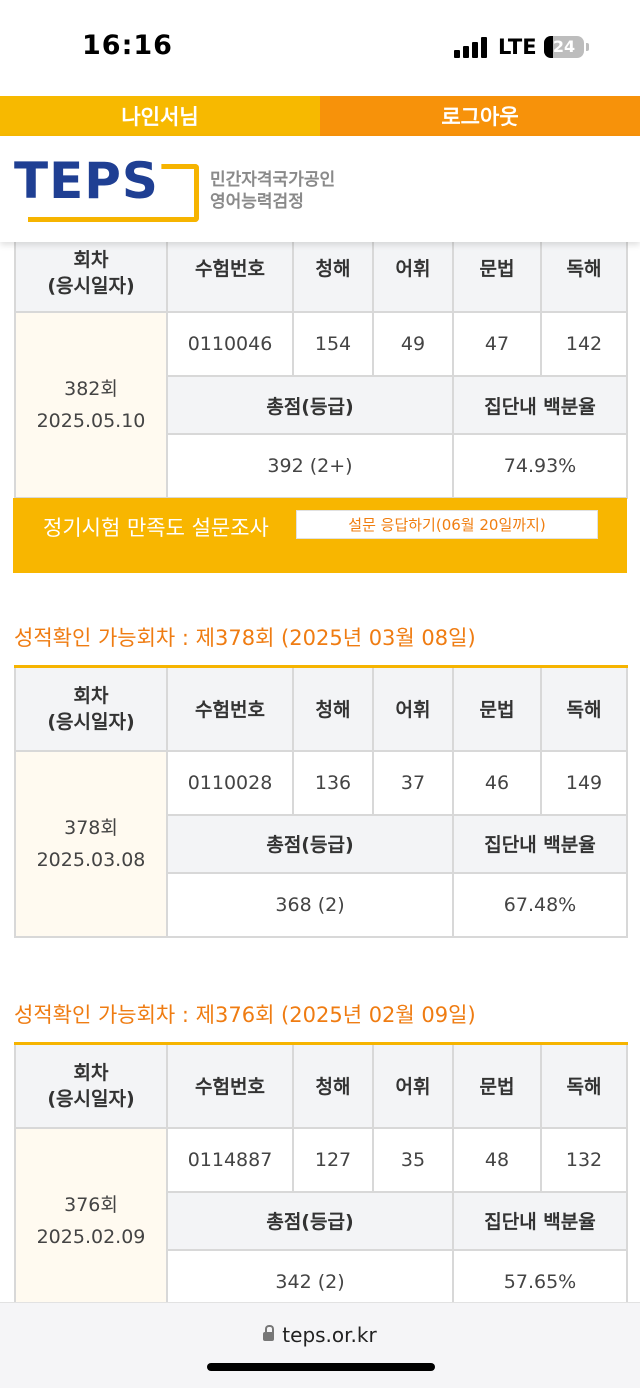 This screenshot has width=640, height=1388. What do you see at coordinates (91, 1236) in the screenshot?
I see `round-date: 2025.02.09` at bounding box center [91, 1236].